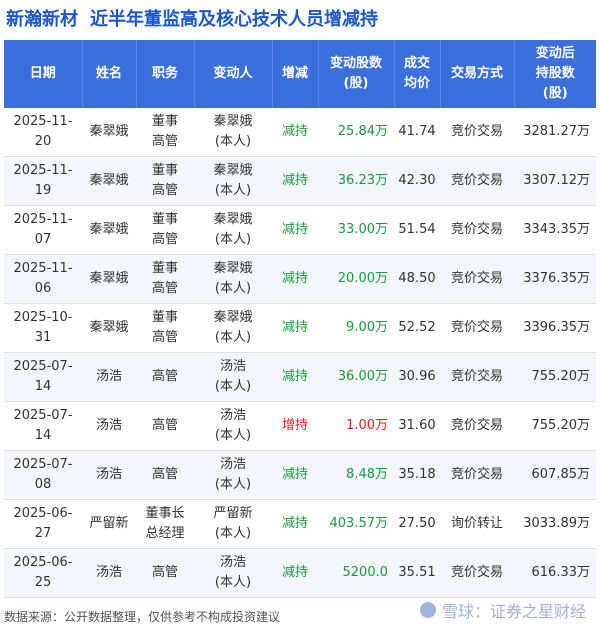 This screenshot has width=600, height=630. What do you see at coordinates (165, 533) in the screenshot?
I see `role-cell-line: 总经理` at bounding box center [165, 533].